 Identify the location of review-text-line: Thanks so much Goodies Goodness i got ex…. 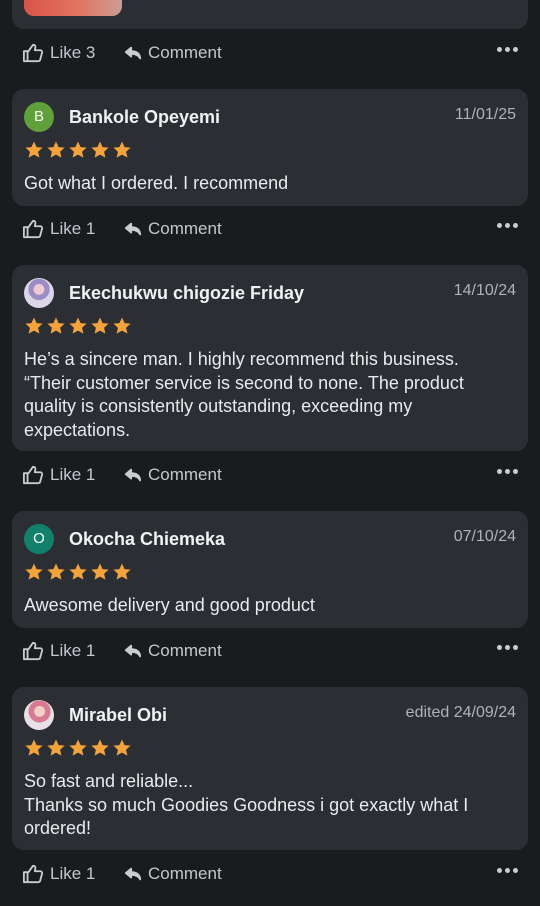
(246, 804).